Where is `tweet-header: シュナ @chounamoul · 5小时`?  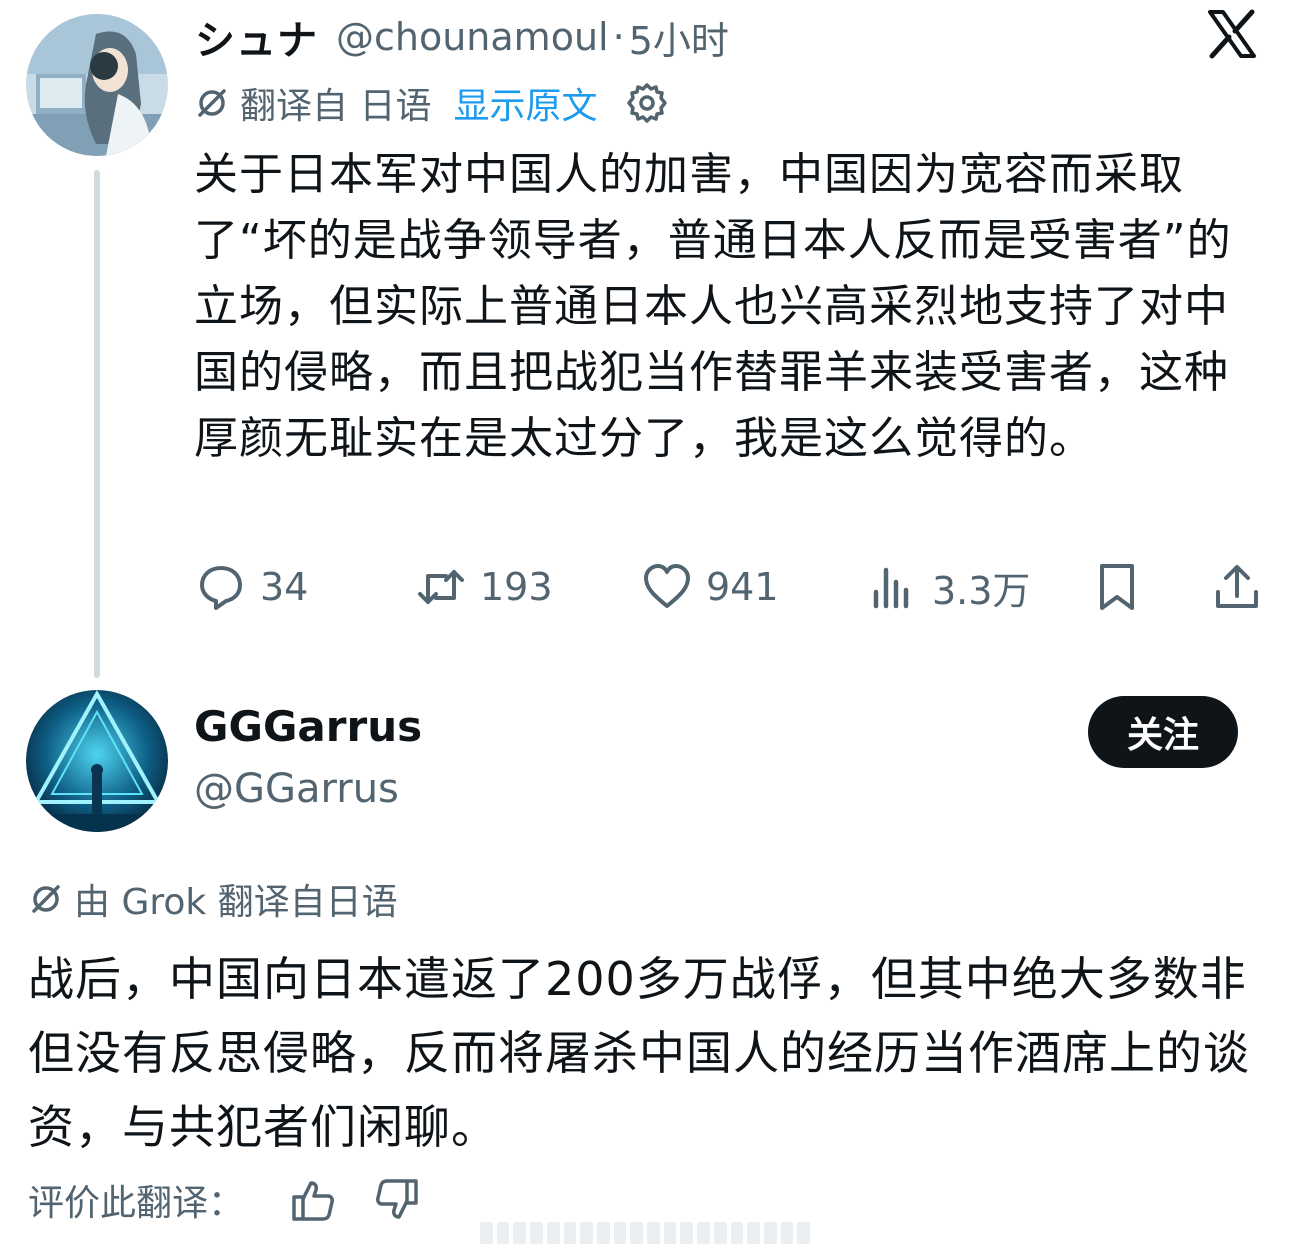 tweet-header: シュナ @chounamoul · 5小时 is located at coordinates (462, 37).